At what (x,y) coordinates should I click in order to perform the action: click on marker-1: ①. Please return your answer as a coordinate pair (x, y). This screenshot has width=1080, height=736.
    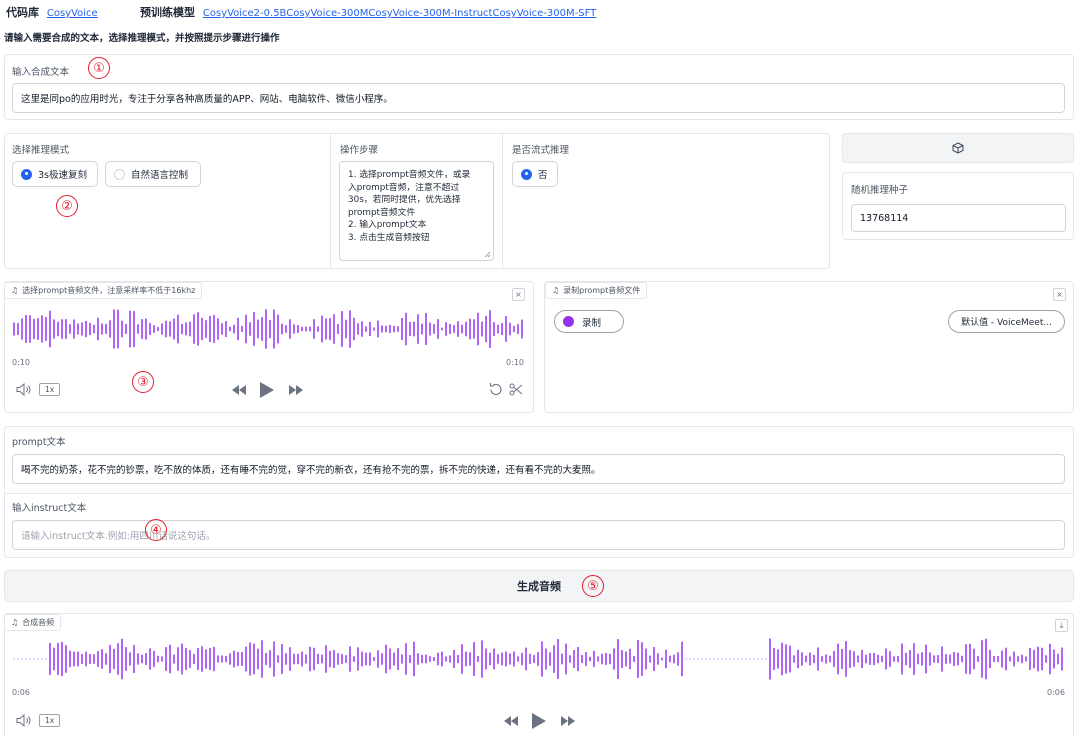
    Looking at the image, I should click on (99, 68).